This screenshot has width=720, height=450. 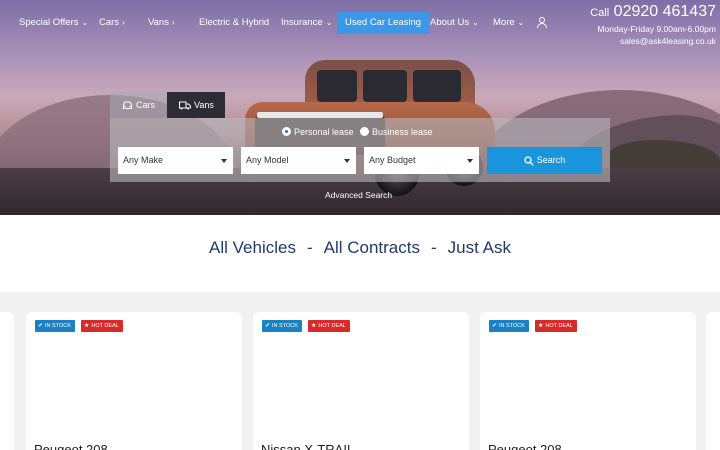 What do you see at coordinates (286, 131) in the screenshot?
I see `radio-selected-icon` at bounding box center [286, 131].